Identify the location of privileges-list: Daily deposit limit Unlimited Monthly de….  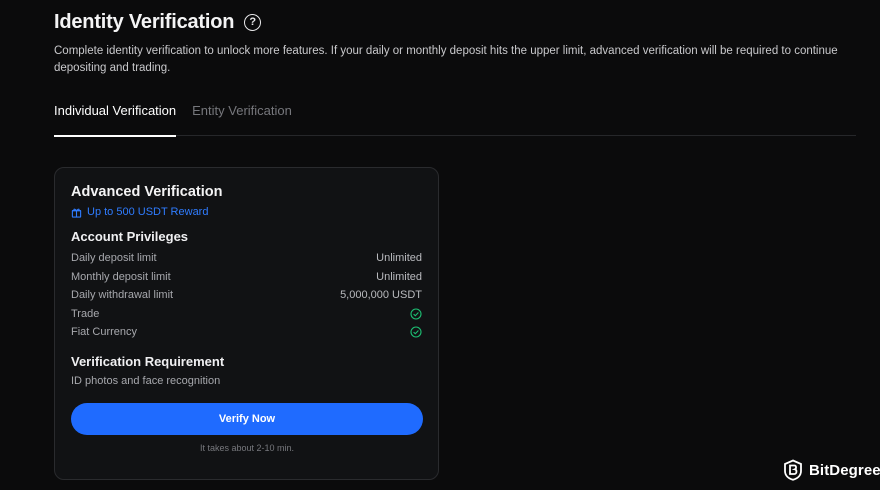
(246, 295).